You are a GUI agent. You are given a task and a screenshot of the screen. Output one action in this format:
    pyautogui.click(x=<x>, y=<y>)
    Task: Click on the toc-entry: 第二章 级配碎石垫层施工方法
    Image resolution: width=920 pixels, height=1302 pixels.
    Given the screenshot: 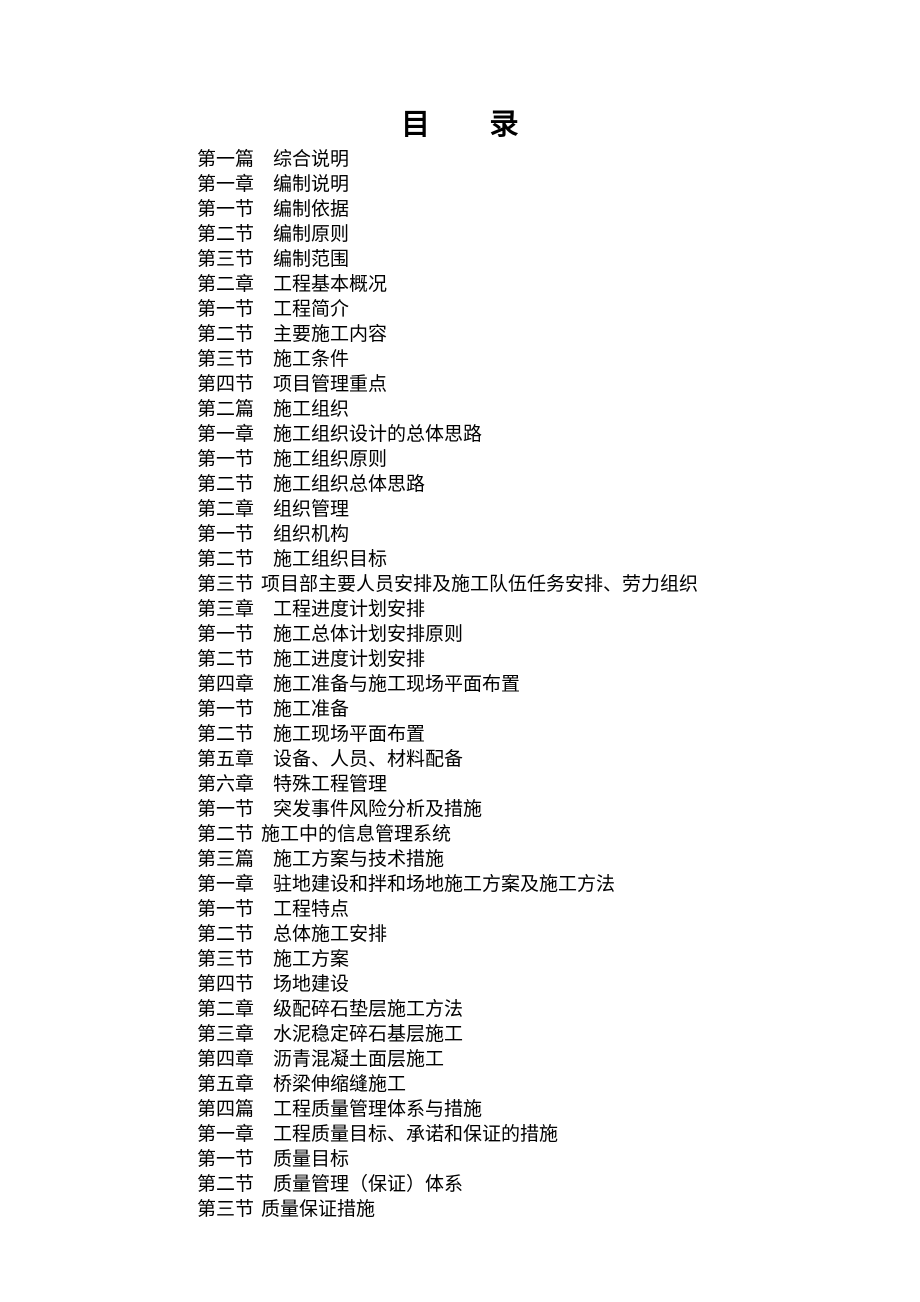 What is the action you would take?
    pyautogui.click(x=547, y=1009)
    